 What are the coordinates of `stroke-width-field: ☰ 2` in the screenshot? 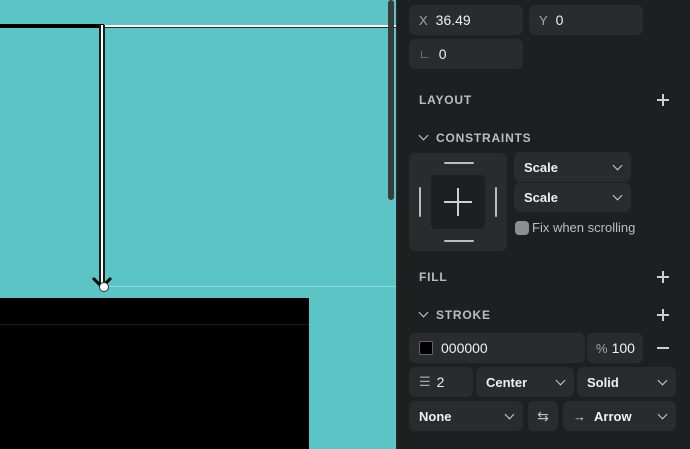 It's located at (441, 382).